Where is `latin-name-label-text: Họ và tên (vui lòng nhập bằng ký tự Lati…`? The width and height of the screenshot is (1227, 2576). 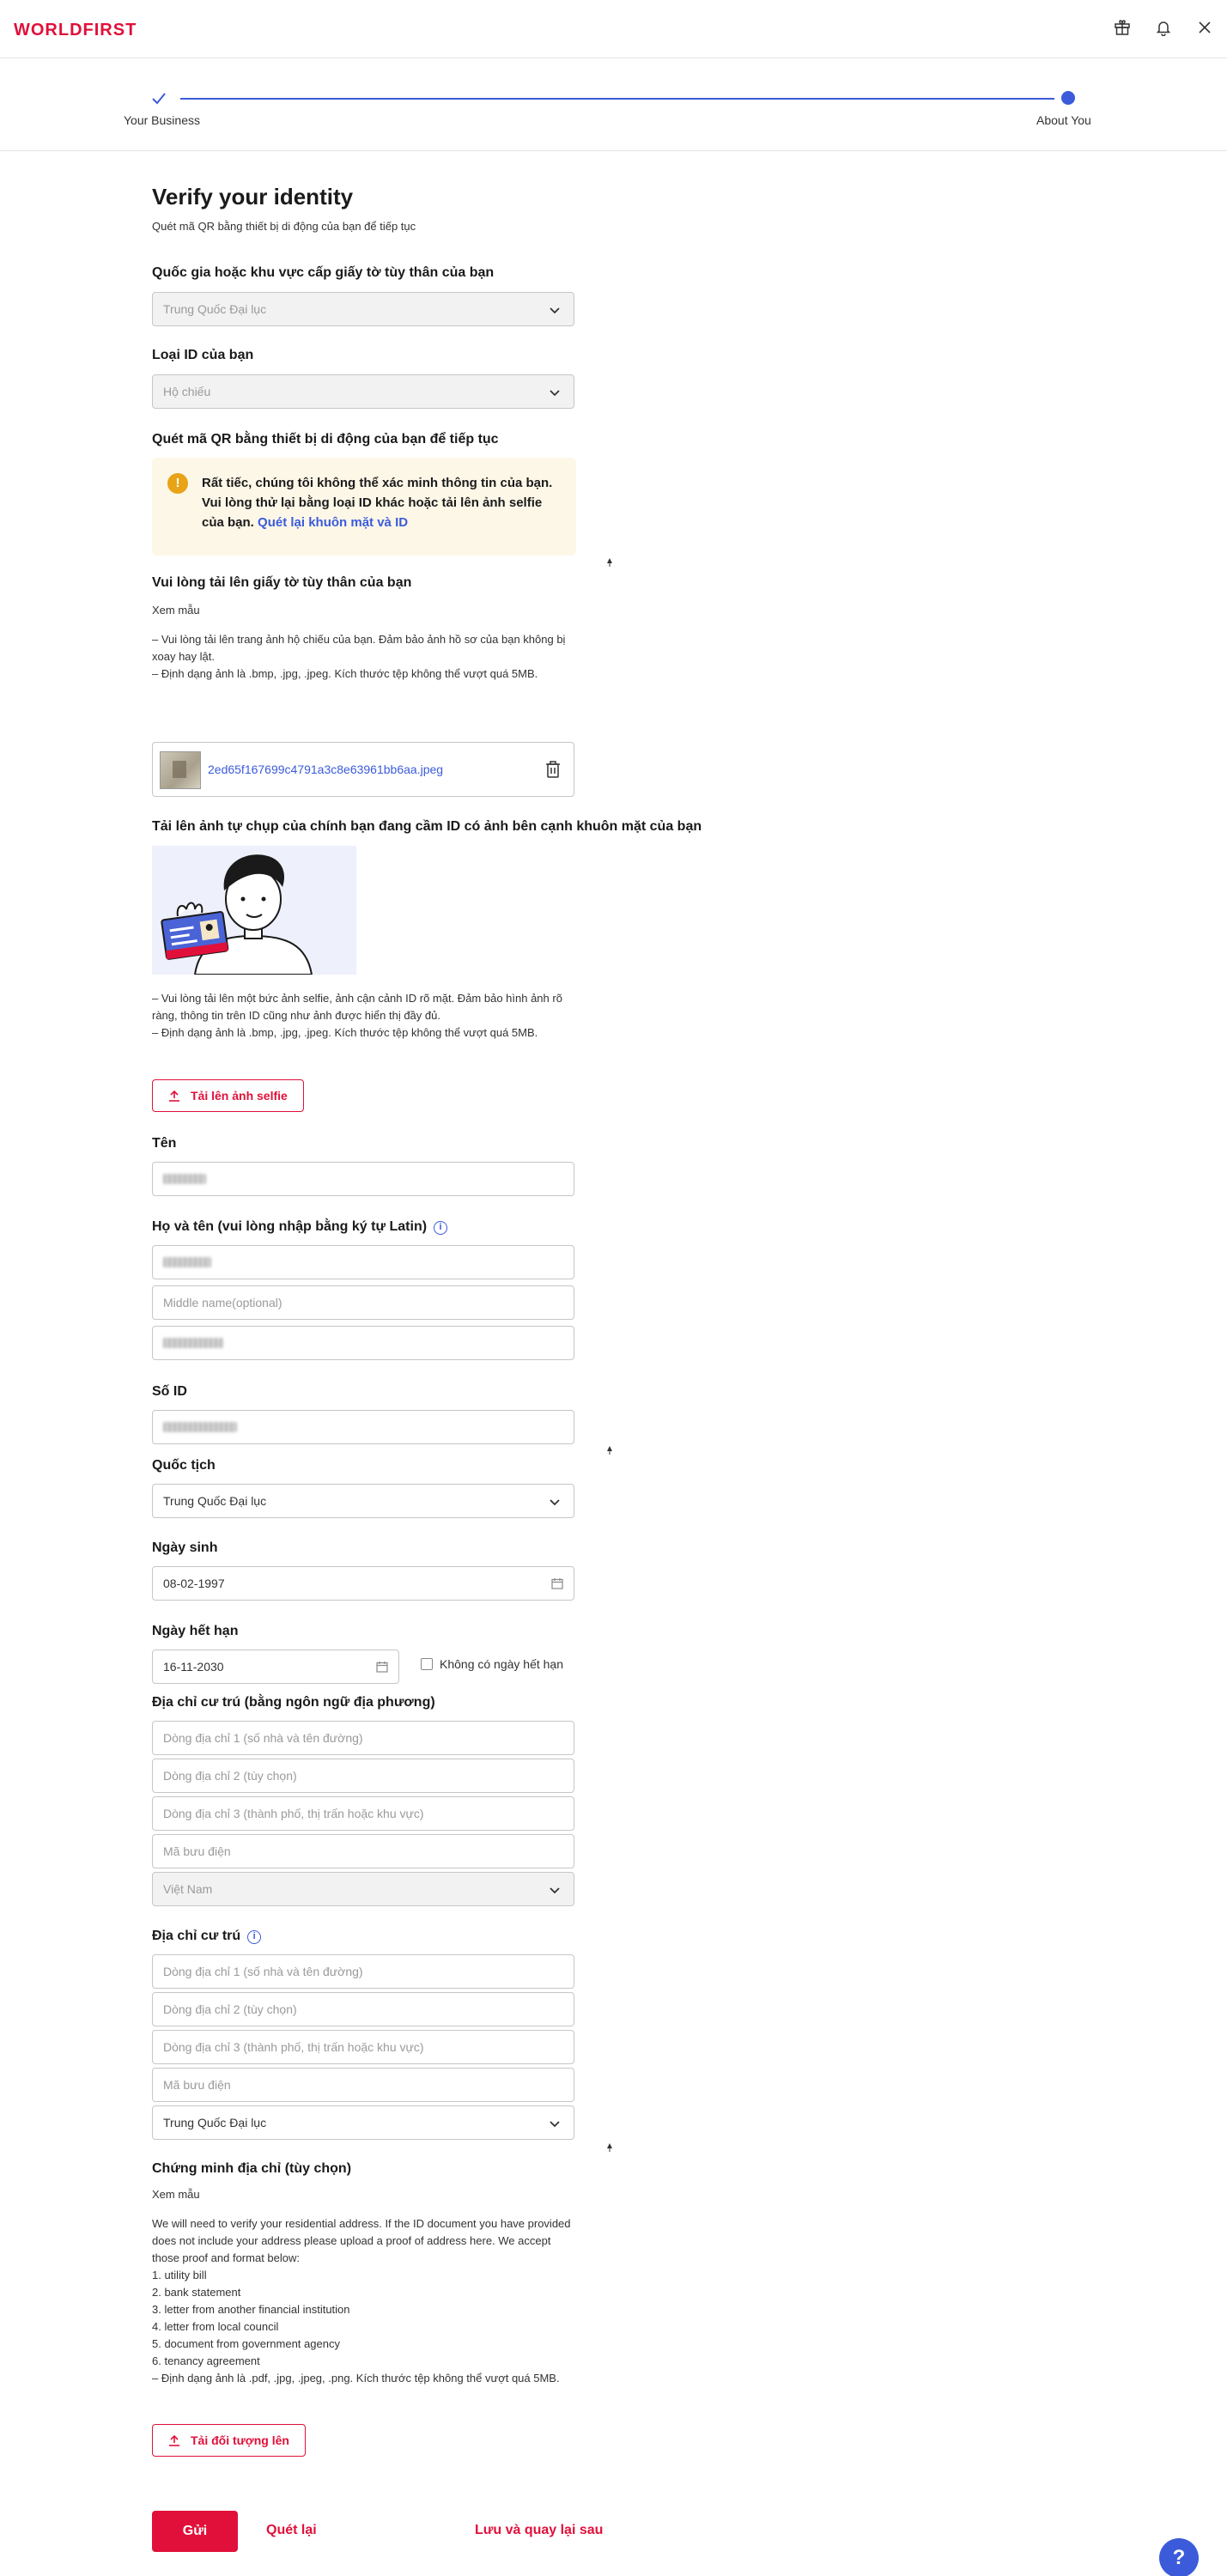
latin-name-label-text: Họ và tên (vui lòng nhập bằng ký tự Lati… is located at coordinates (290, 1226).